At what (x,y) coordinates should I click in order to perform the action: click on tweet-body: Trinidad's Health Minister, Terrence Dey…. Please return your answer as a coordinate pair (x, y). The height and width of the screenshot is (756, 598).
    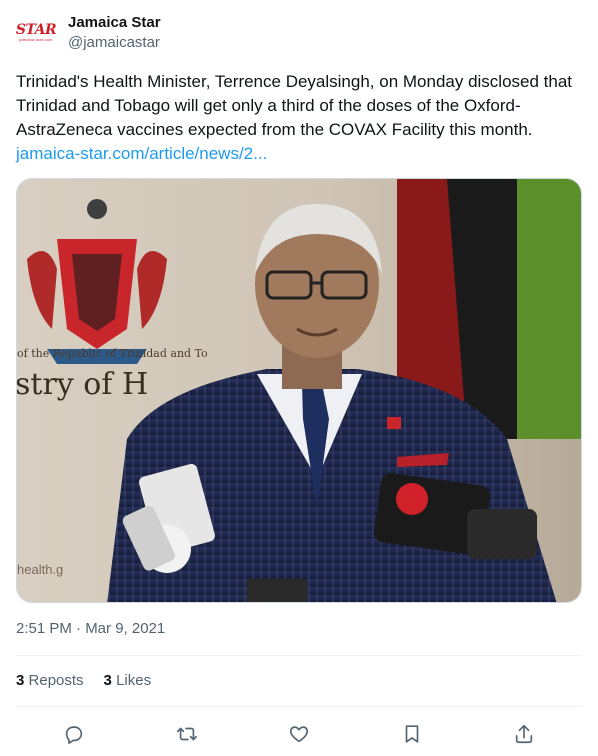
    Looking at the image, I should click on (294, 105).